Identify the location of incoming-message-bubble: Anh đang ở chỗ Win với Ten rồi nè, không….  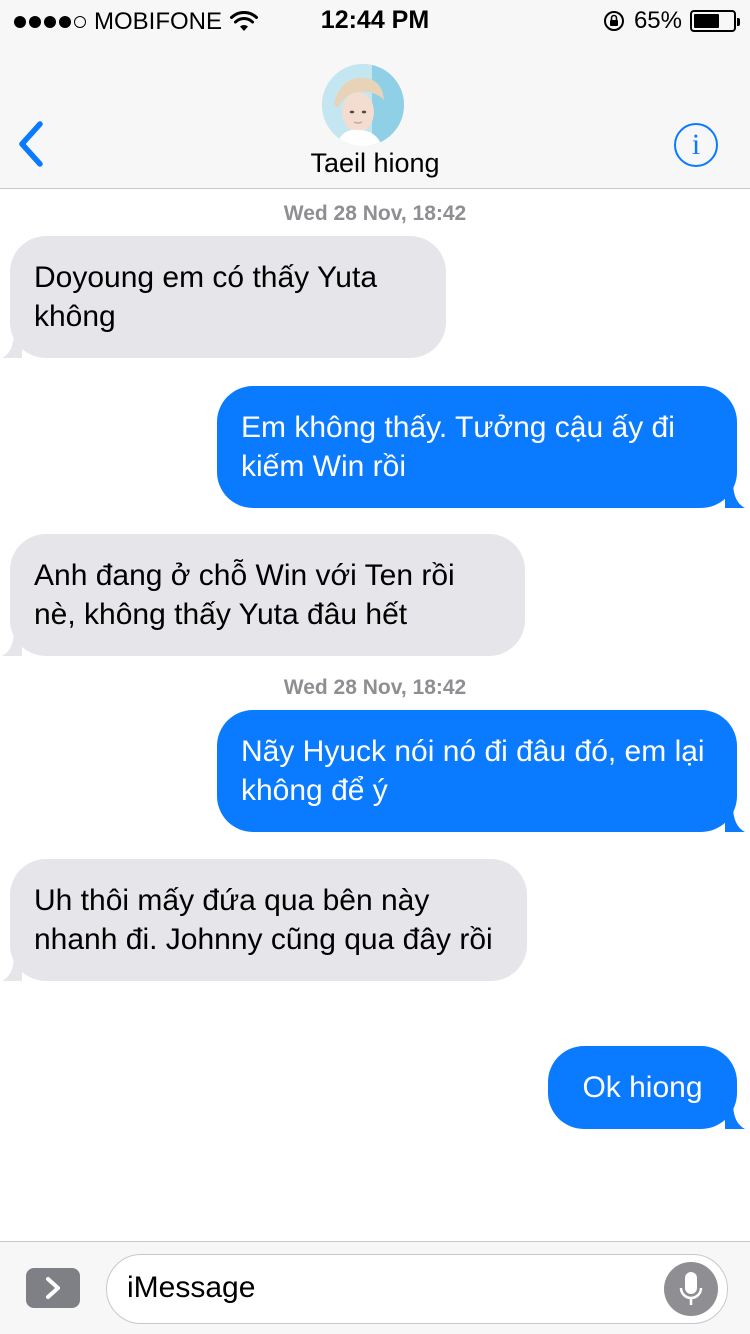
(263, 595).